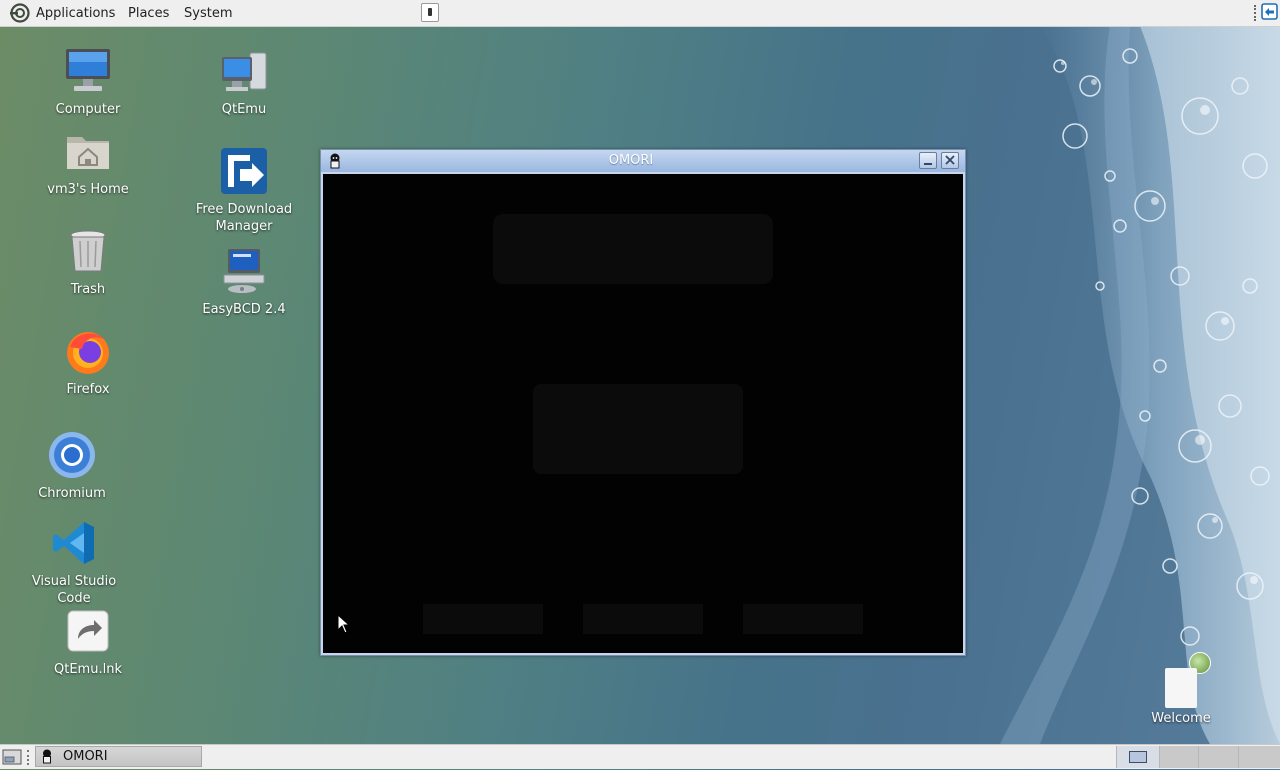 The height and width of the screenshot is (770, 1280). I want to click on desktop-icon-trash: Trash, so click(88, 262).